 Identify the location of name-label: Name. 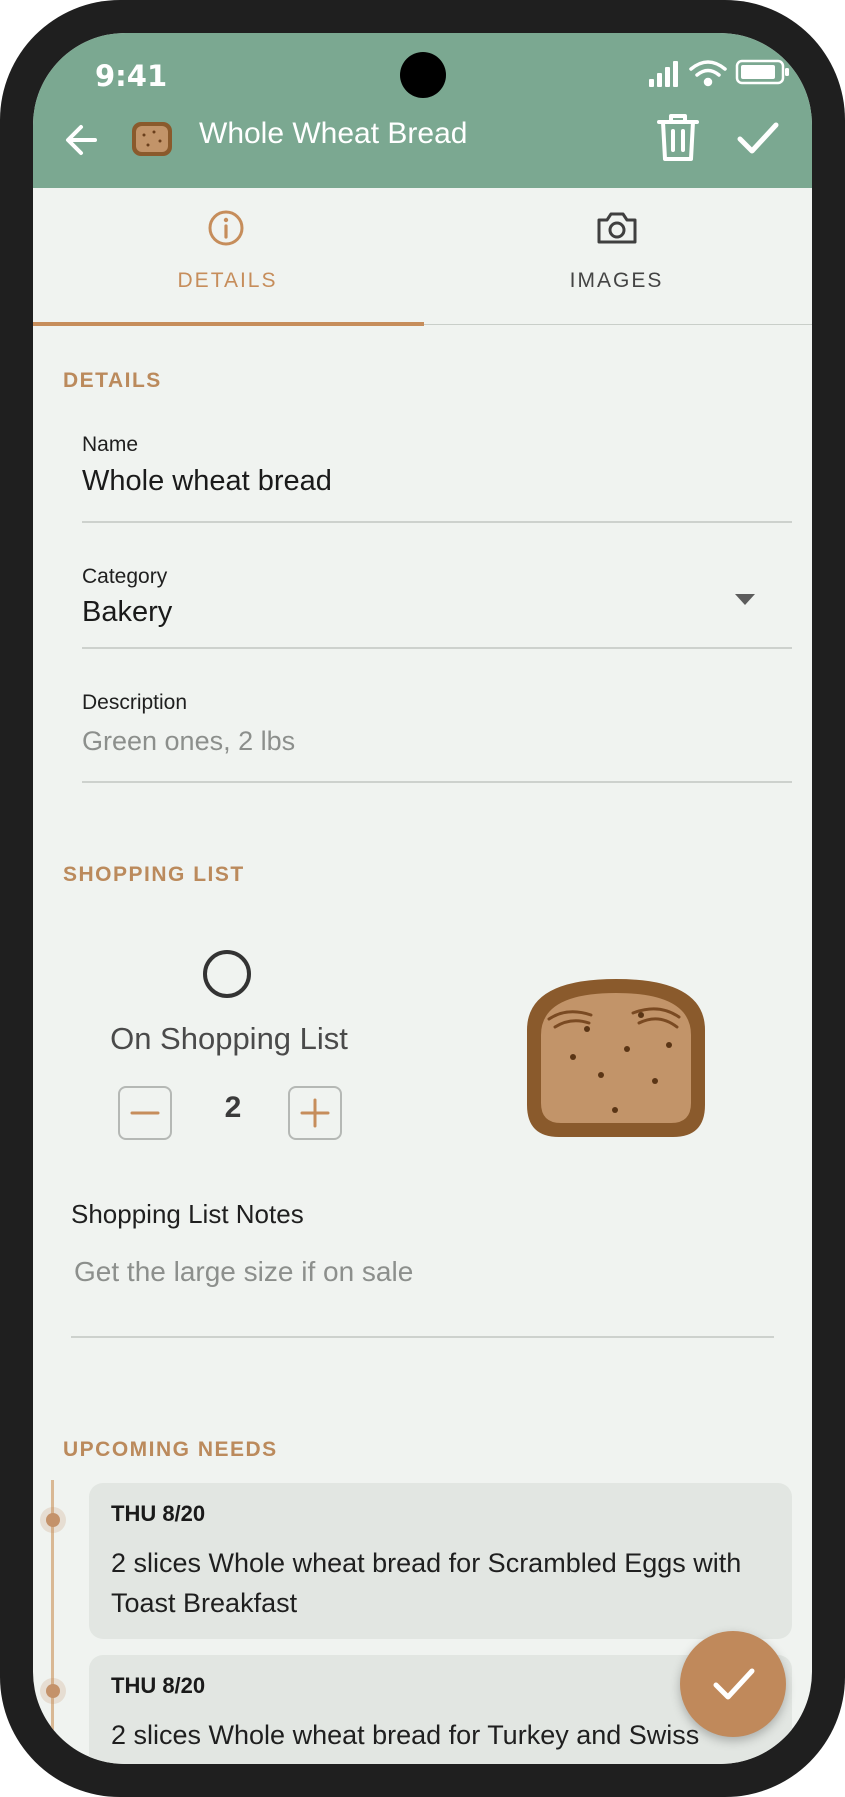
(110, 444).